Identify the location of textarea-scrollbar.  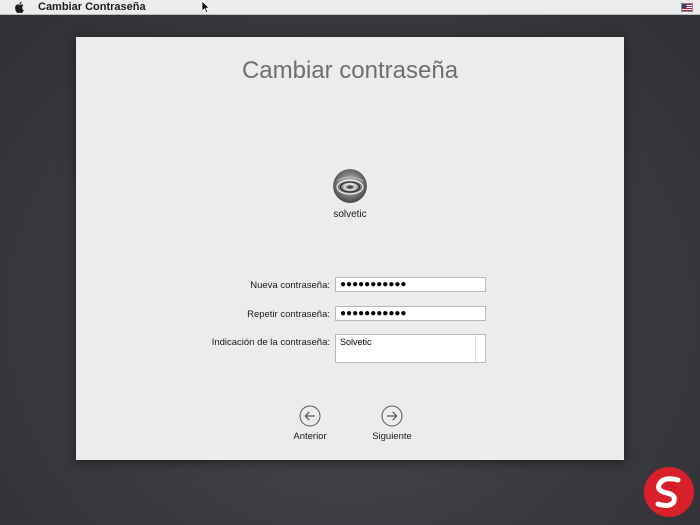
(480, 348).